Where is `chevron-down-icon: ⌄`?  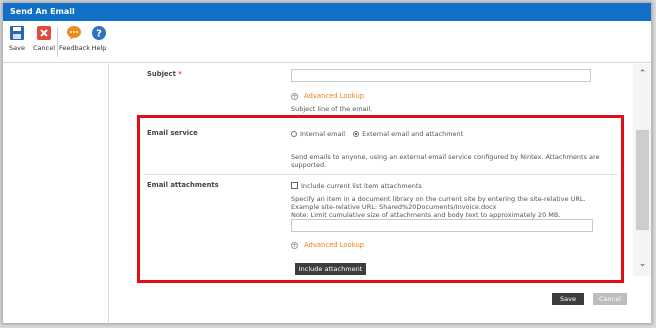 chevron-down-icon: ⌄ is located at coordinates (642, 264).